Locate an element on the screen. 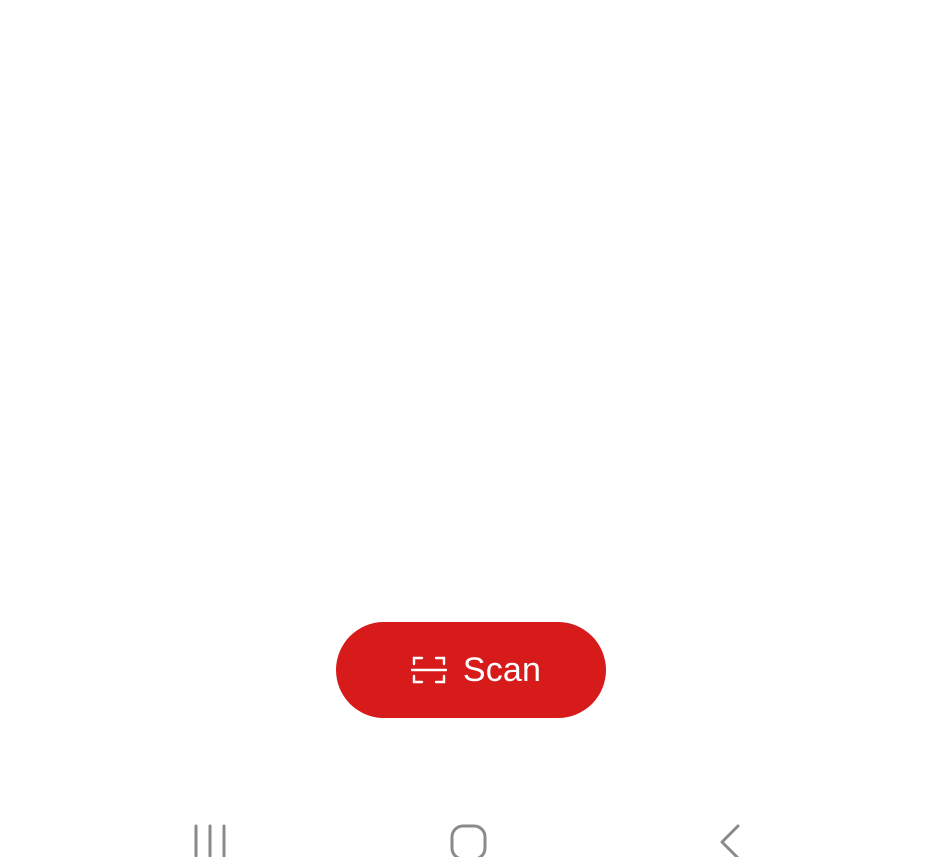 The width and height of the screenshot is (925, 857). scan-frame-icon is located at coordinates (428, 670).